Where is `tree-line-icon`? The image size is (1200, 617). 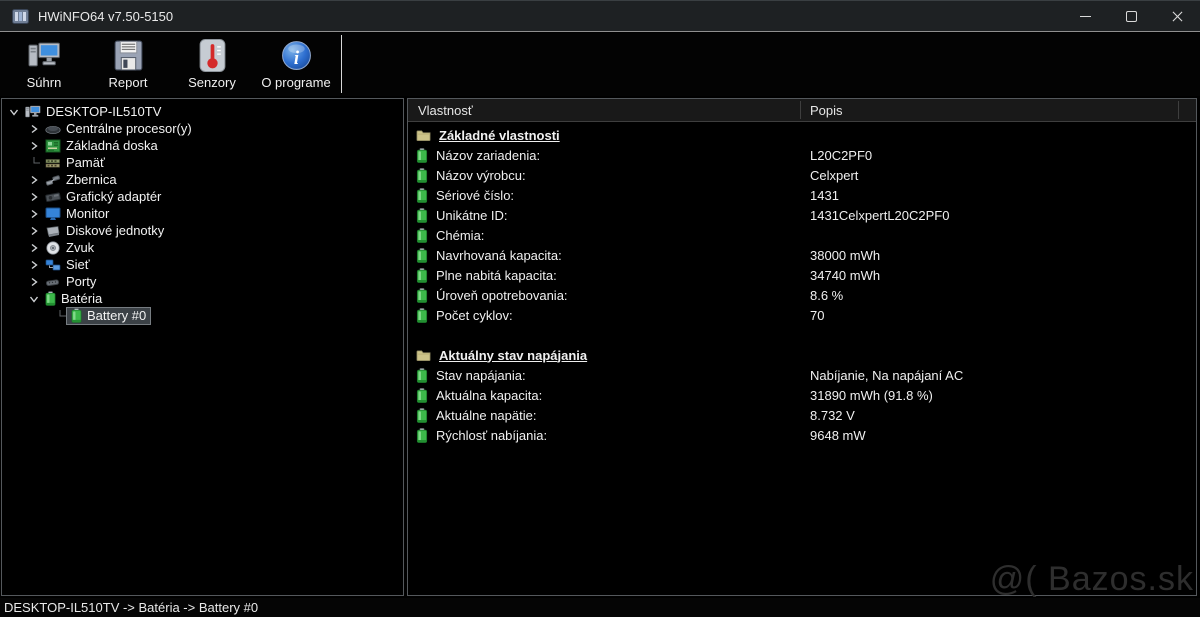 tree-line-icon is located at coordinates (33, 162).